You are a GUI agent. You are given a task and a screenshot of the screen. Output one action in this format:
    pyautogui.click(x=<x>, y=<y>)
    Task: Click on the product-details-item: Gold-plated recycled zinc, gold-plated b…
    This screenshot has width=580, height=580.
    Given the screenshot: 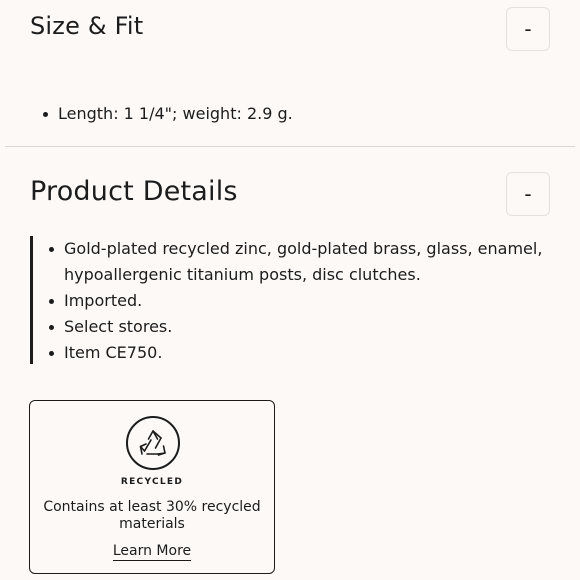 What is the action you would take?
    pyautogui.click(x=295, y=262)
    